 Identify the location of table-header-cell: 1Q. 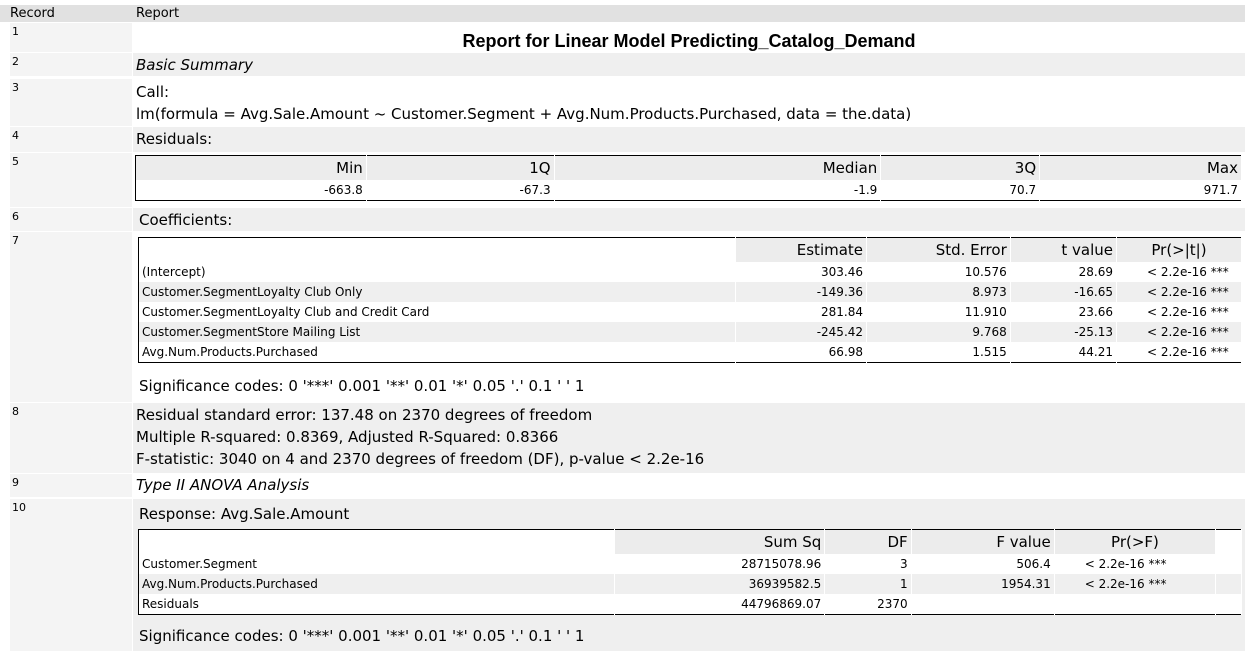
(460, 167).